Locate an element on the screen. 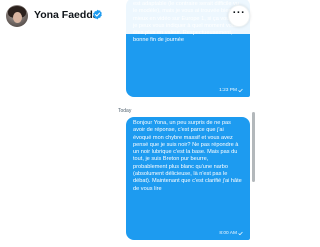  avatar is located at coordinates (17, 16).